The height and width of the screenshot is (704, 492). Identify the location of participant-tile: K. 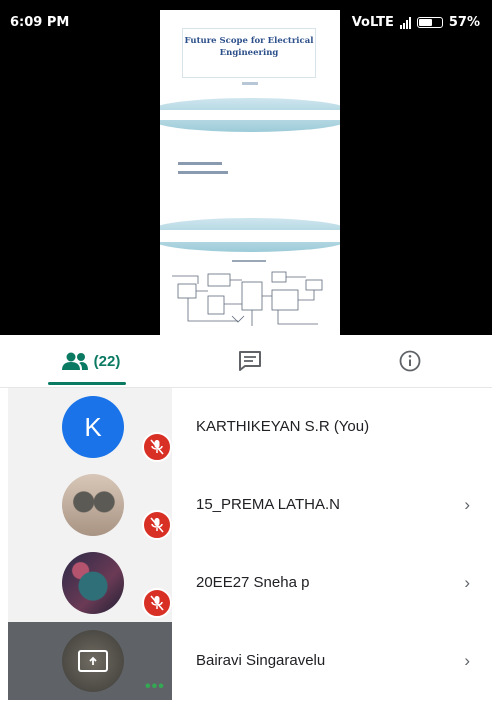
(90, 427).